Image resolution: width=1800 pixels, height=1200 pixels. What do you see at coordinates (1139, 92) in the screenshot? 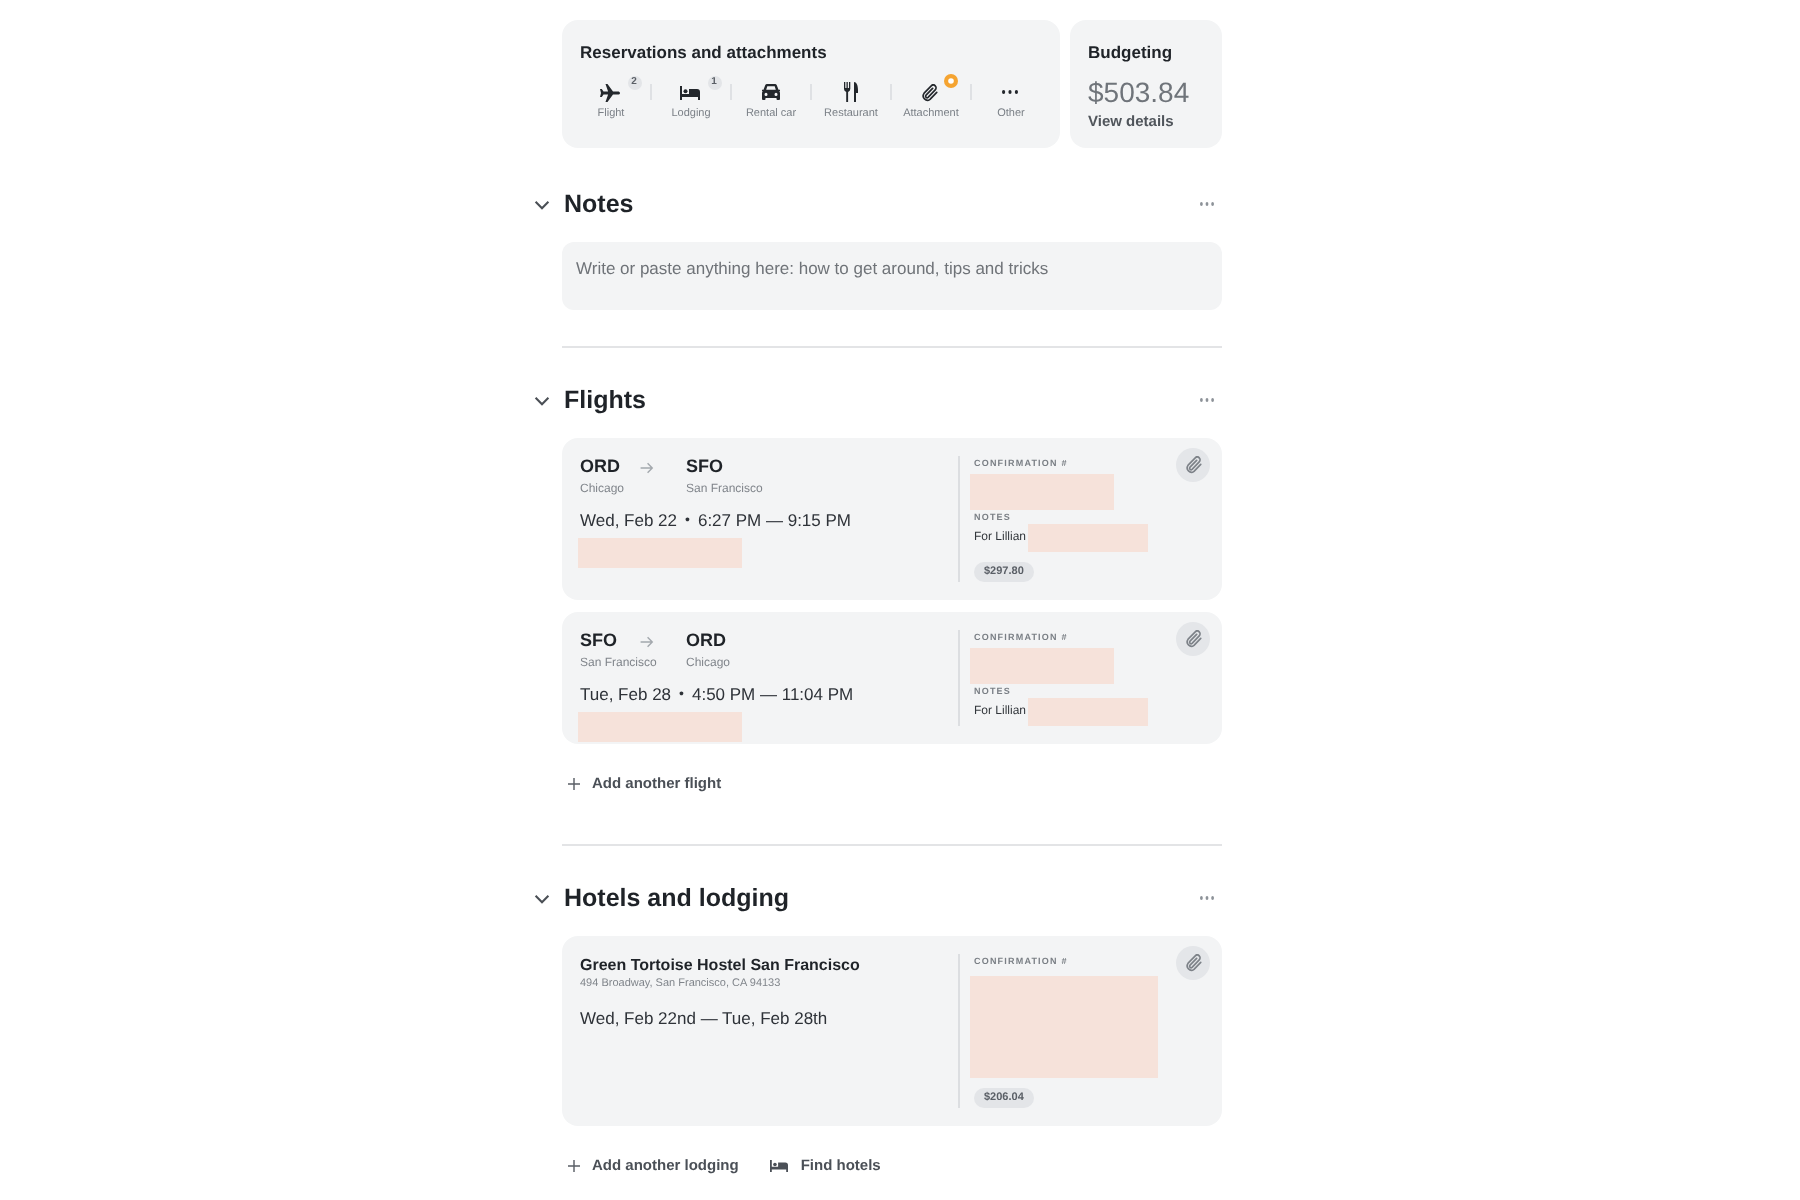
I see `budget-amount: $503.84` at bounding box center [1139, 92].